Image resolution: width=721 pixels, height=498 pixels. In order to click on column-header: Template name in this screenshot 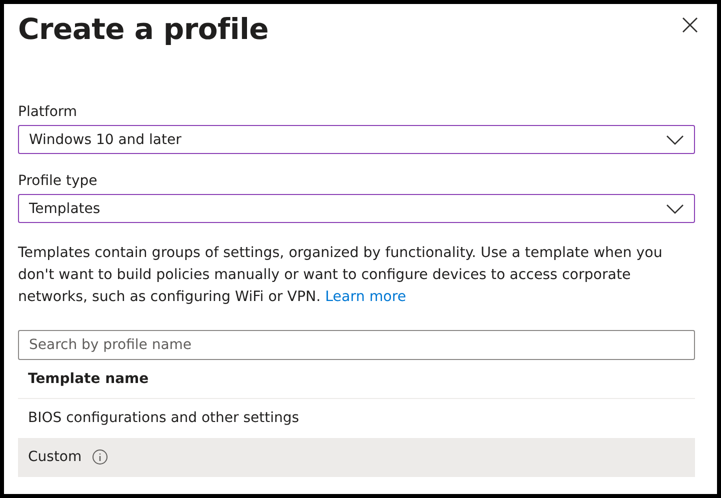, I will do `click(88, 379)`.